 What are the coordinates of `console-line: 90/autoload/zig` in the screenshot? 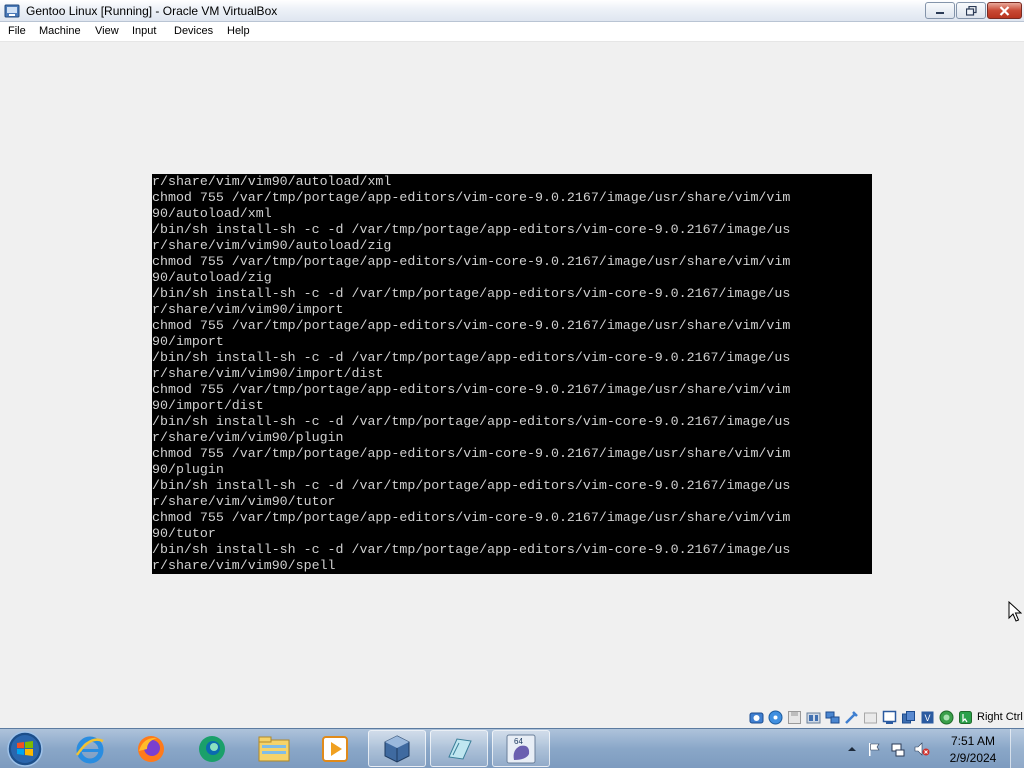 It's located at (212, 277).